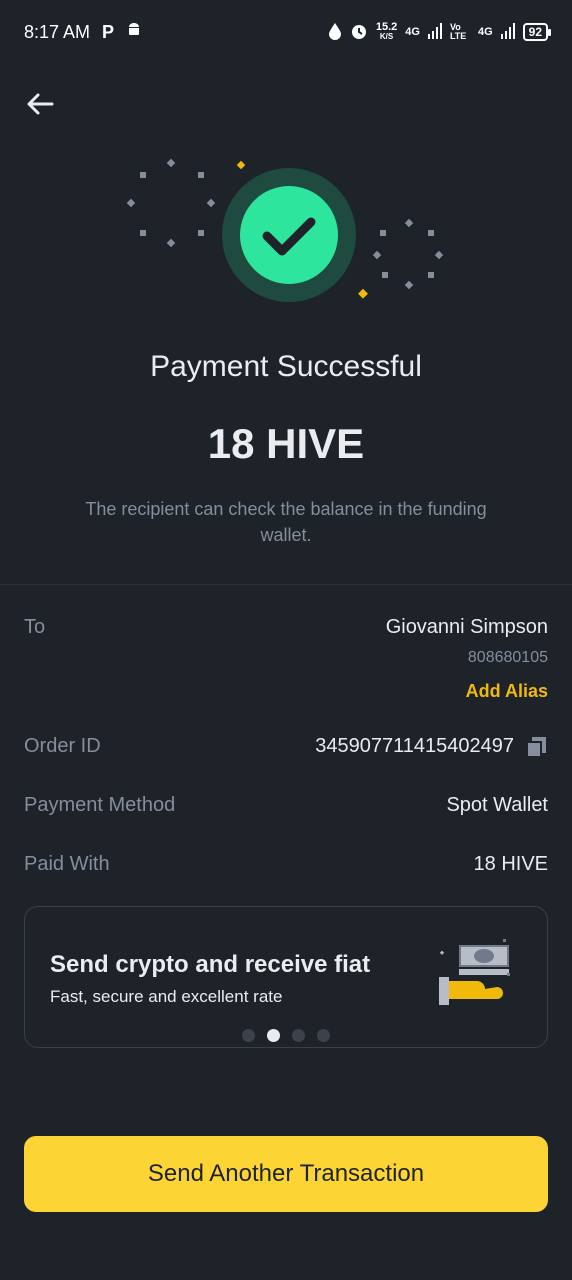 The width and height of the screenshot is (572, 1280). What do you see at coordinates (412, 32) in the screenshot?
I see `network-1: 4G` at bounding box center [412, 32].